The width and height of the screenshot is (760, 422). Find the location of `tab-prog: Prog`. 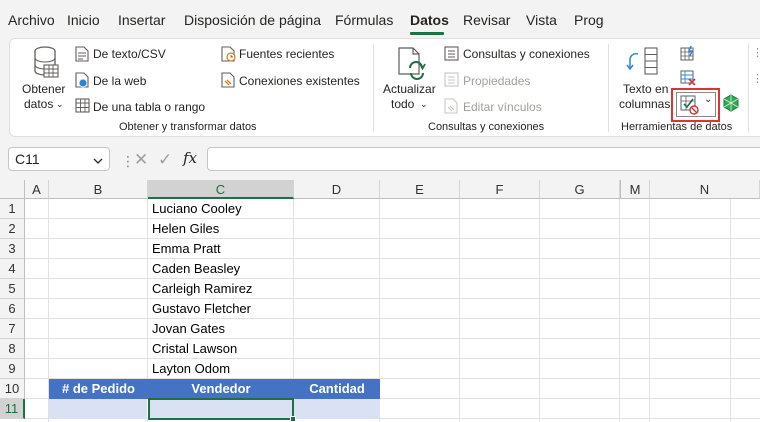

tab-prog: Prog is located at coordinates (589, 20).